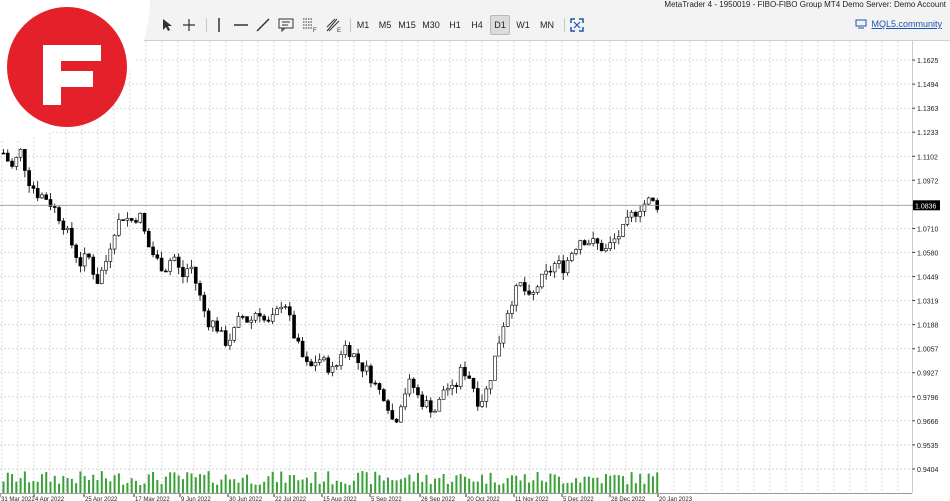  What do you see at coordinates (861, 24) in the screenshot?
I see `community-icon` at bounding box center [861, 24].